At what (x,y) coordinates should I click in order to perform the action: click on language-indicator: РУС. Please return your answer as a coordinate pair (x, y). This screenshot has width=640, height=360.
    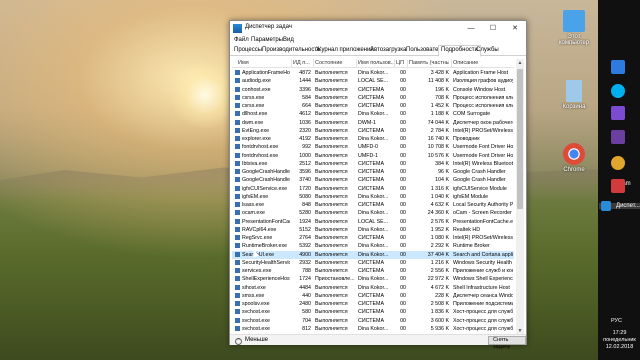
    Looking at the image, I should click on (616, 321).